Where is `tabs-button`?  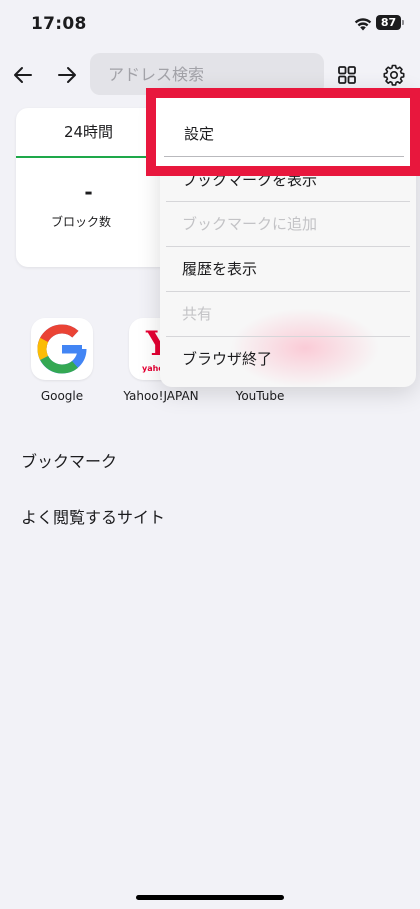
tabs-button is located at coordinates (347, 75).